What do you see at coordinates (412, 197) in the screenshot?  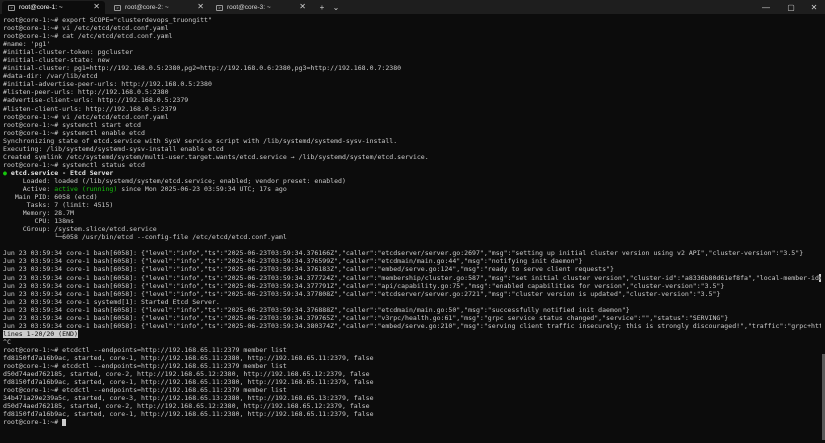 I see `terminal-line: Main PID: 6058 (etcd)` at bounding box center [412, 197].